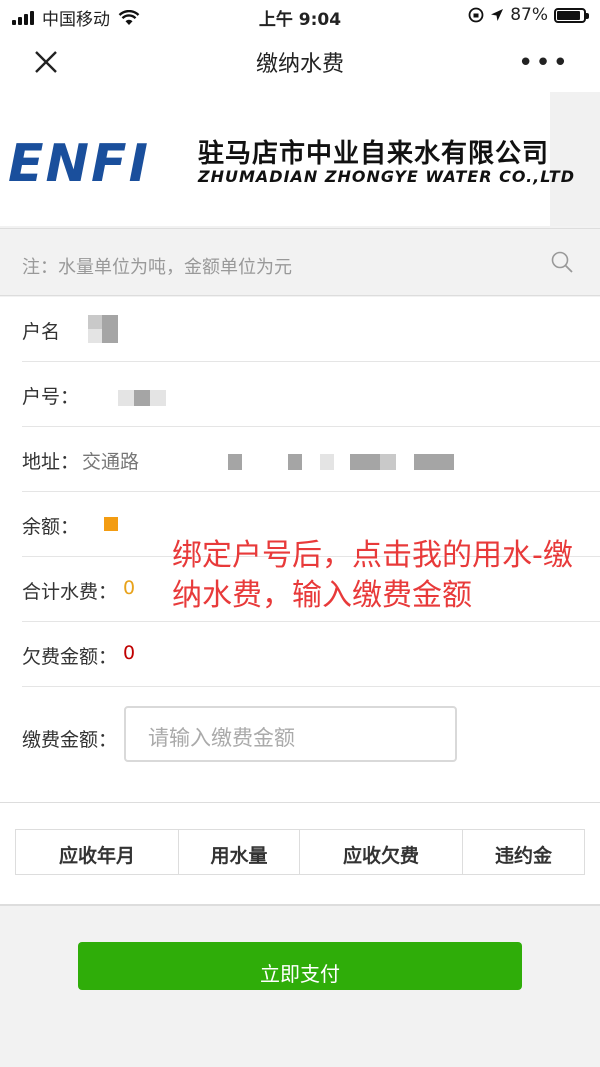 The image size is (600, 1067). I want to click on column-header-penalty: 违约金, so click(523, 852).